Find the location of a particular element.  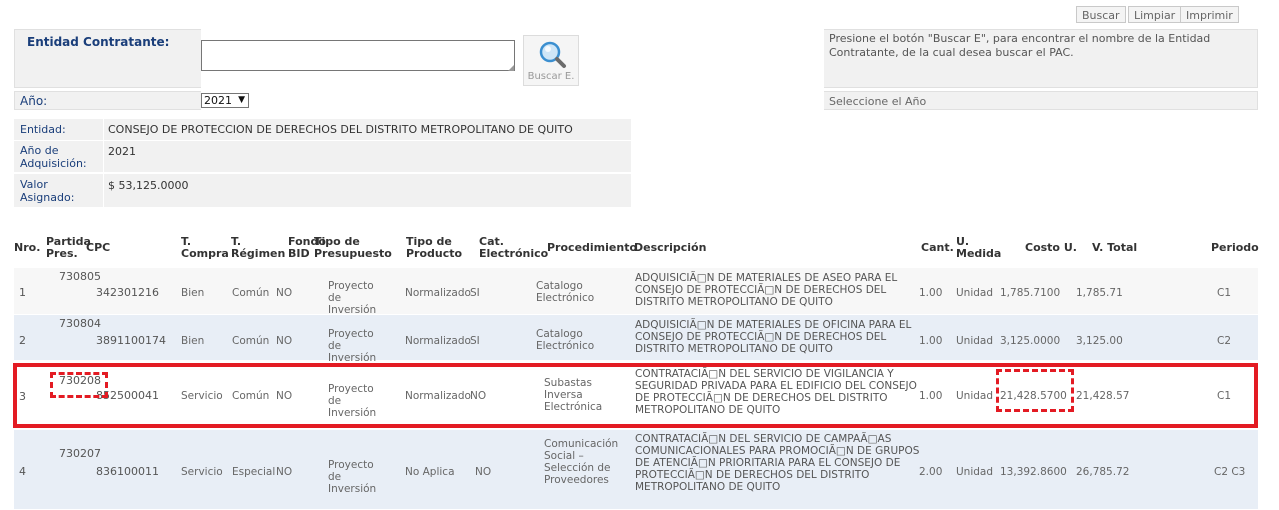

info-anio-value: 2021 is located at coordinates (122, 151).